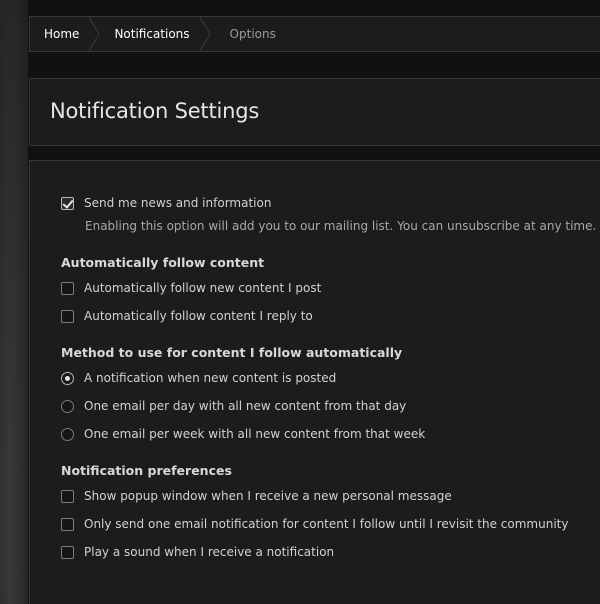 Image resolution: width=600 pixels, height=604 pixels. Describe the element at coordinates (67, 203) in the screenshot. I see `newsletter-checkbox` at that location.